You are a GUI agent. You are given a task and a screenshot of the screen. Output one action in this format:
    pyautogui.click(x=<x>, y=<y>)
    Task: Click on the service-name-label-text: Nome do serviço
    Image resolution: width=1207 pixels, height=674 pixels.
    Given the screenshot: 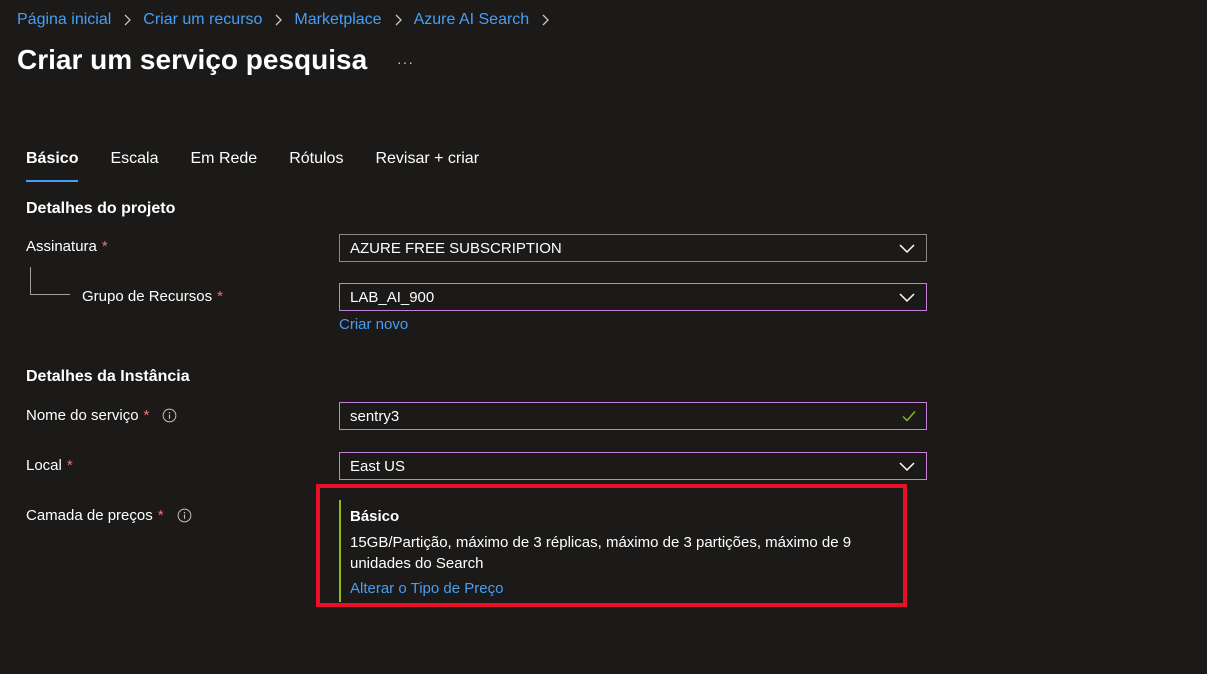 What is the action you would take?
    pyautogui.click(x=82, y=415)
    